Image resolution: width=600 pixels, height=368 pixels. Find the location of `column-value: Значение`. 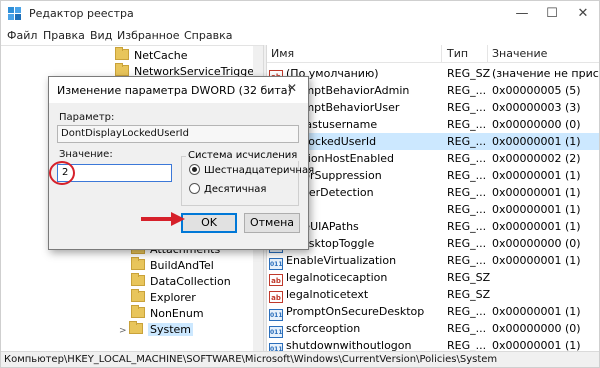

column-value: Значение is located at coordinates (519, 53).